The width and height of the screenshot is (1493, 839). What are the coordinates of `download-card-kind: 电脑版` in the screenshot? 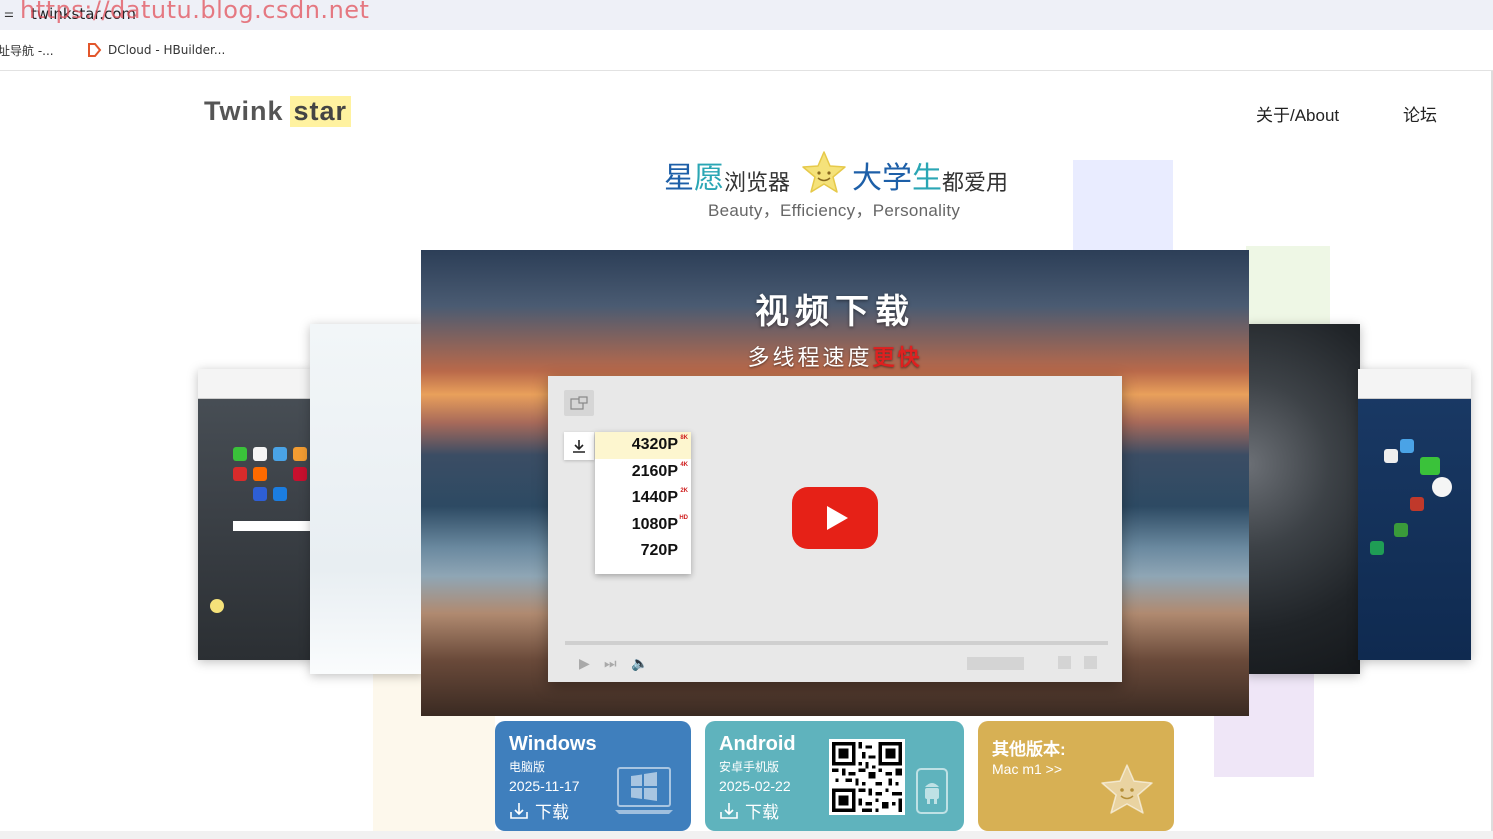 It's located at (527, 767).